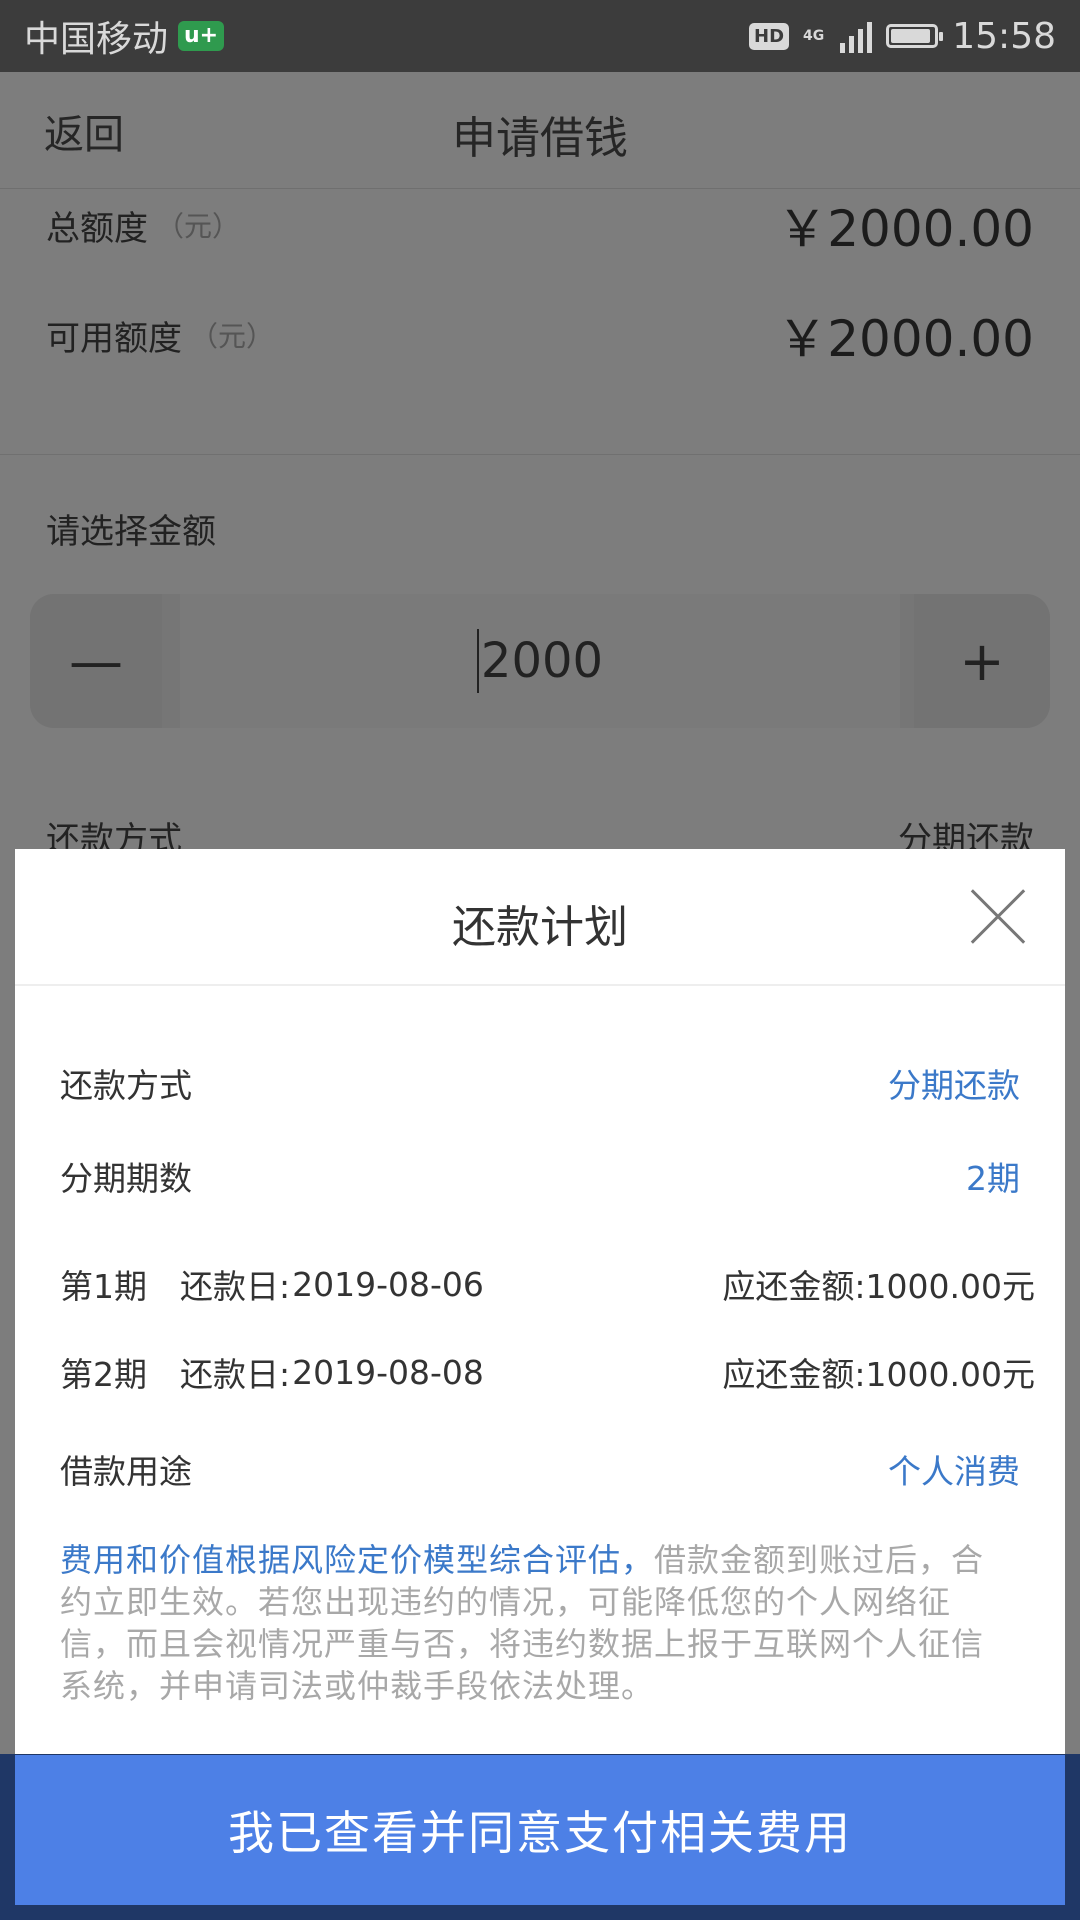  I want to click on installments-row: 分期期数 2期, so click(540, 1176).